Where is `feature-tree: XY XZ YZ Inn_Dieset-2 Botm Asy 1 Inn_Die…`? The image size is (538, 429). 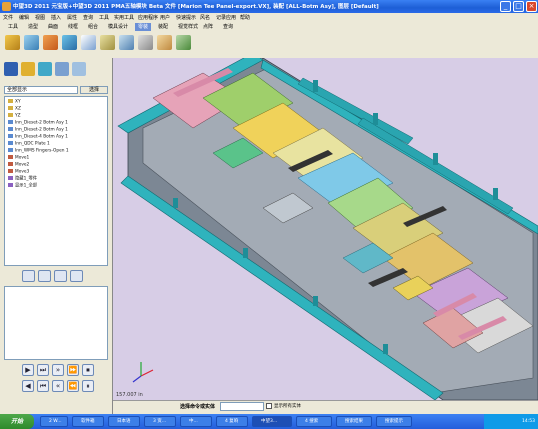 feature-tree: XY XZ YZ Inn_Dieset-2 Botm Asy 1 Inn_Die… is located at coordinates (56, 181).